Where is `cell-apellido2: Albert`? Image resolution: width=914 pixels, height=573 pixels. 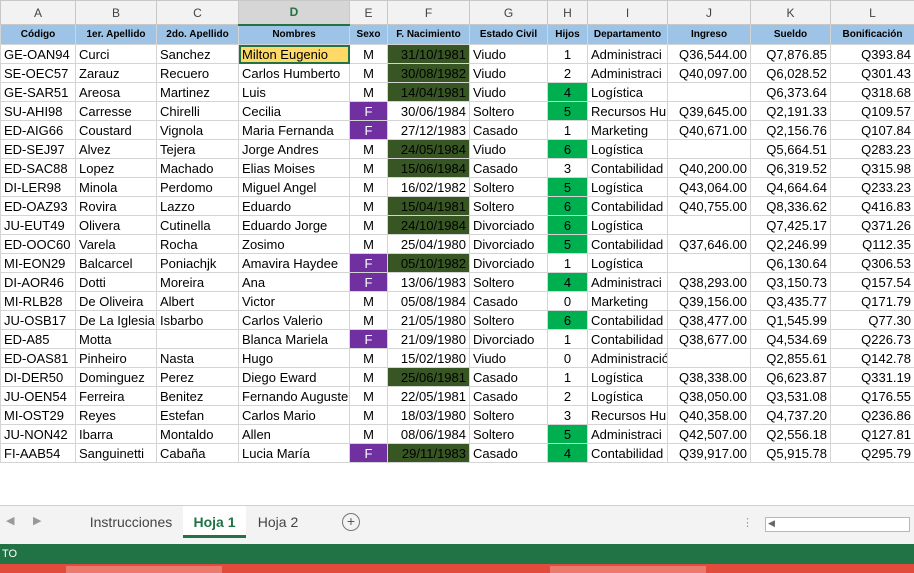
cell-apellido2: Albert is located at coordinates (197, 301).